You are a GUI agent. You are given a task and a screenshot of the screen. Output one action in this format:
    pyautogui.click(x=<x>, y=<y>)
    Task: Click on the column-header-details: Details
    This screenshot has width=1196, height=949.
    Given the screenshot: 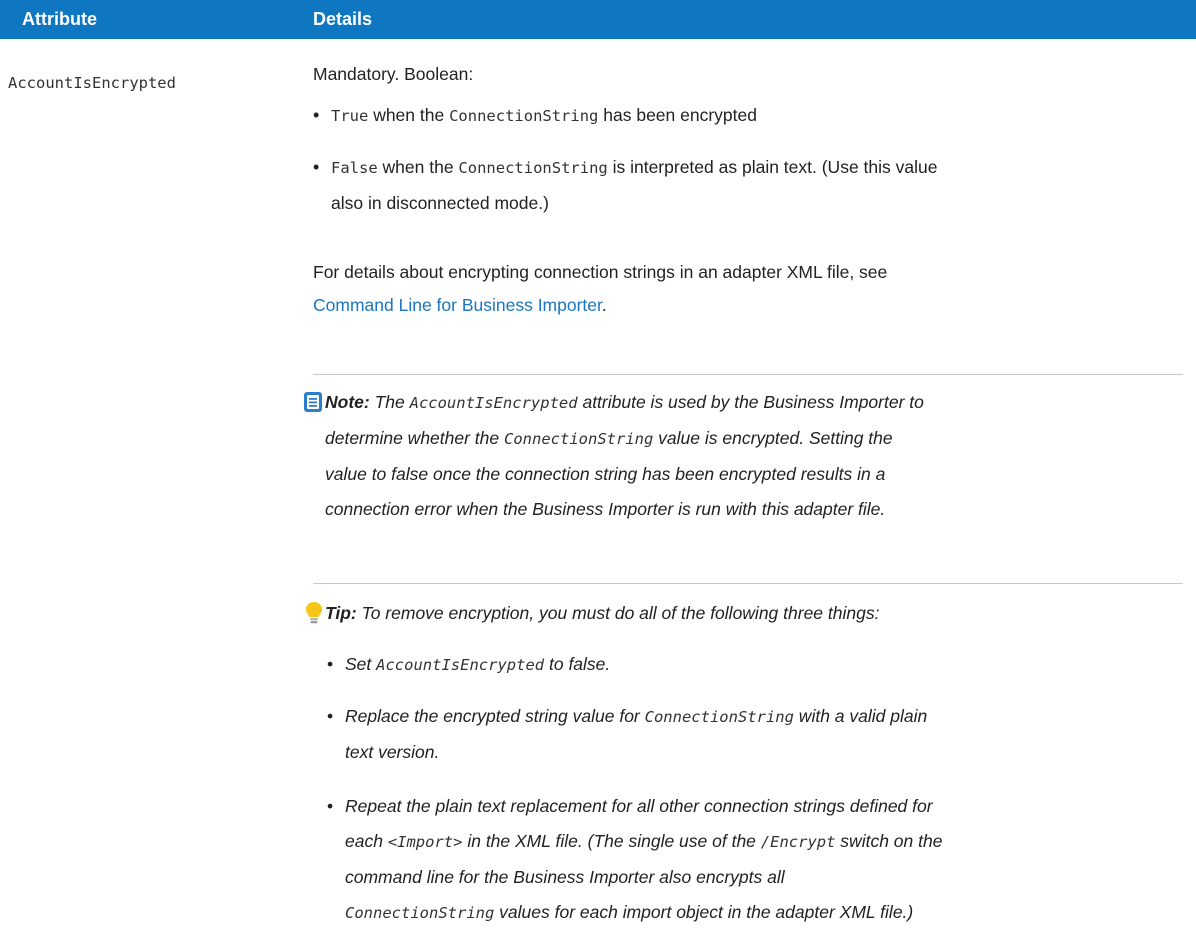 What is the action you would take?
    pyautogui.click(x=343, y=19)
    